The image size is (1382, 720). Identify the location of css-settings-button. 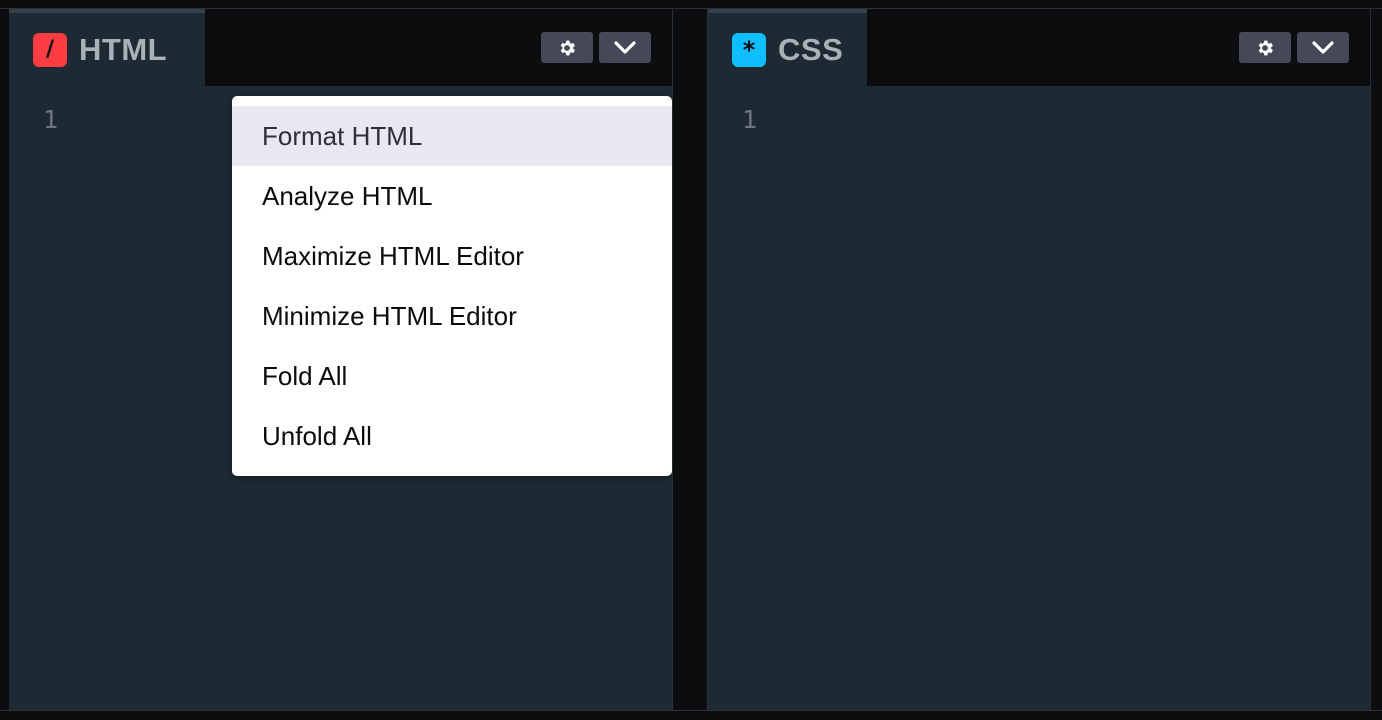
(1265, 47).